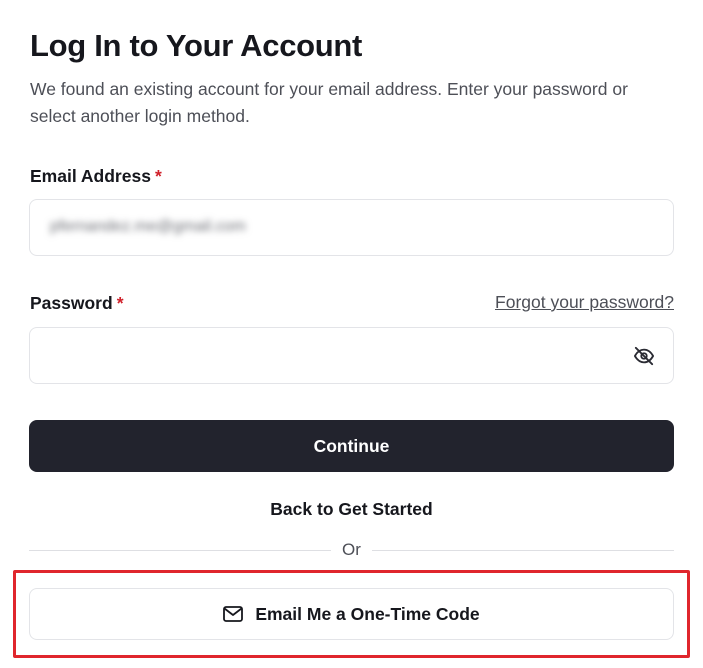 The height and width of the screenshot is (668, 703). I want to click on email-label: Email Address *, so click(96, 176).